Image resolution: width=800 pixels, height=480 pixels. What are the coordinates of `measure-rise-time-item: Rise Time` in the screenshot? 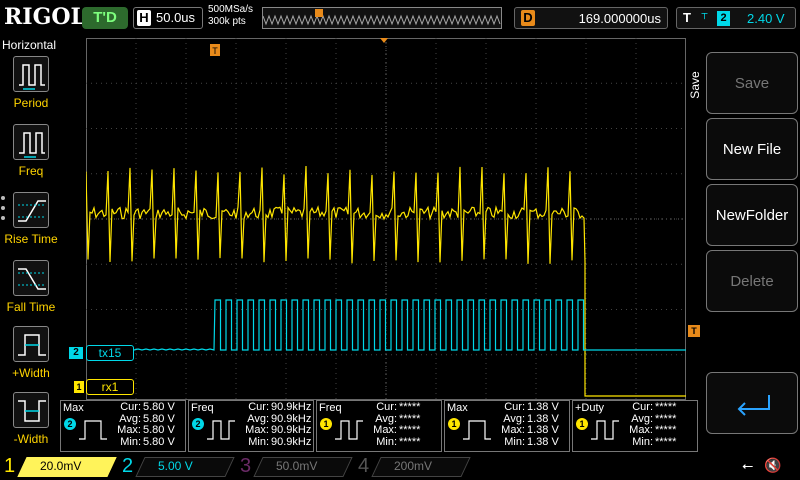 It's located at (31, 224).